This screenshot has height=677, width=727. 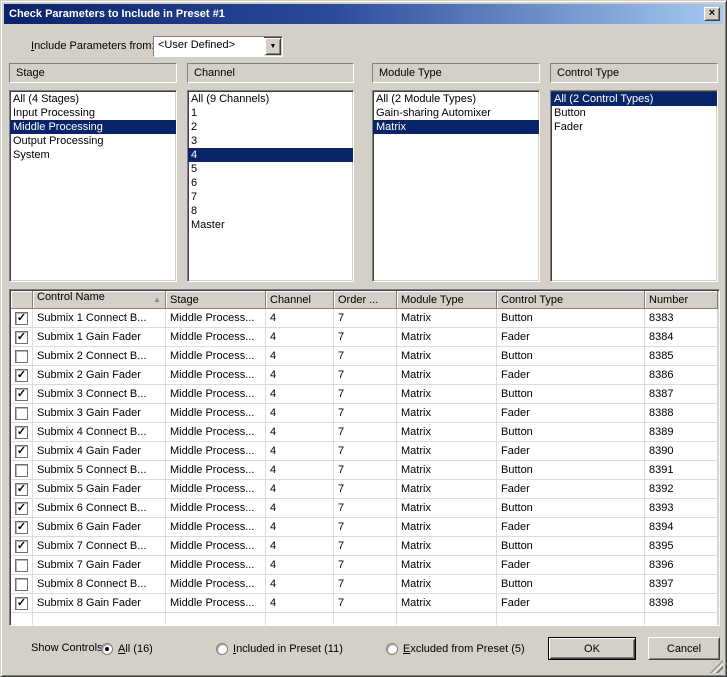 What do you see at coordinates (270, 169) in the screenshot?
I see `list-item: 5` at bounding box center [270, 169].